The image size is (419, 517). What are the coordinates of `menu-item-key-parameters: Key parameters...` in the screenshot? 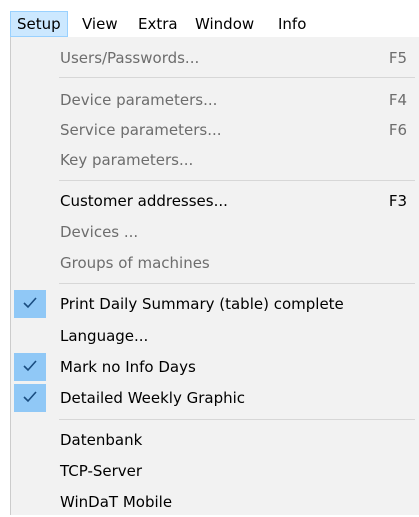 It's located at (215, 160).